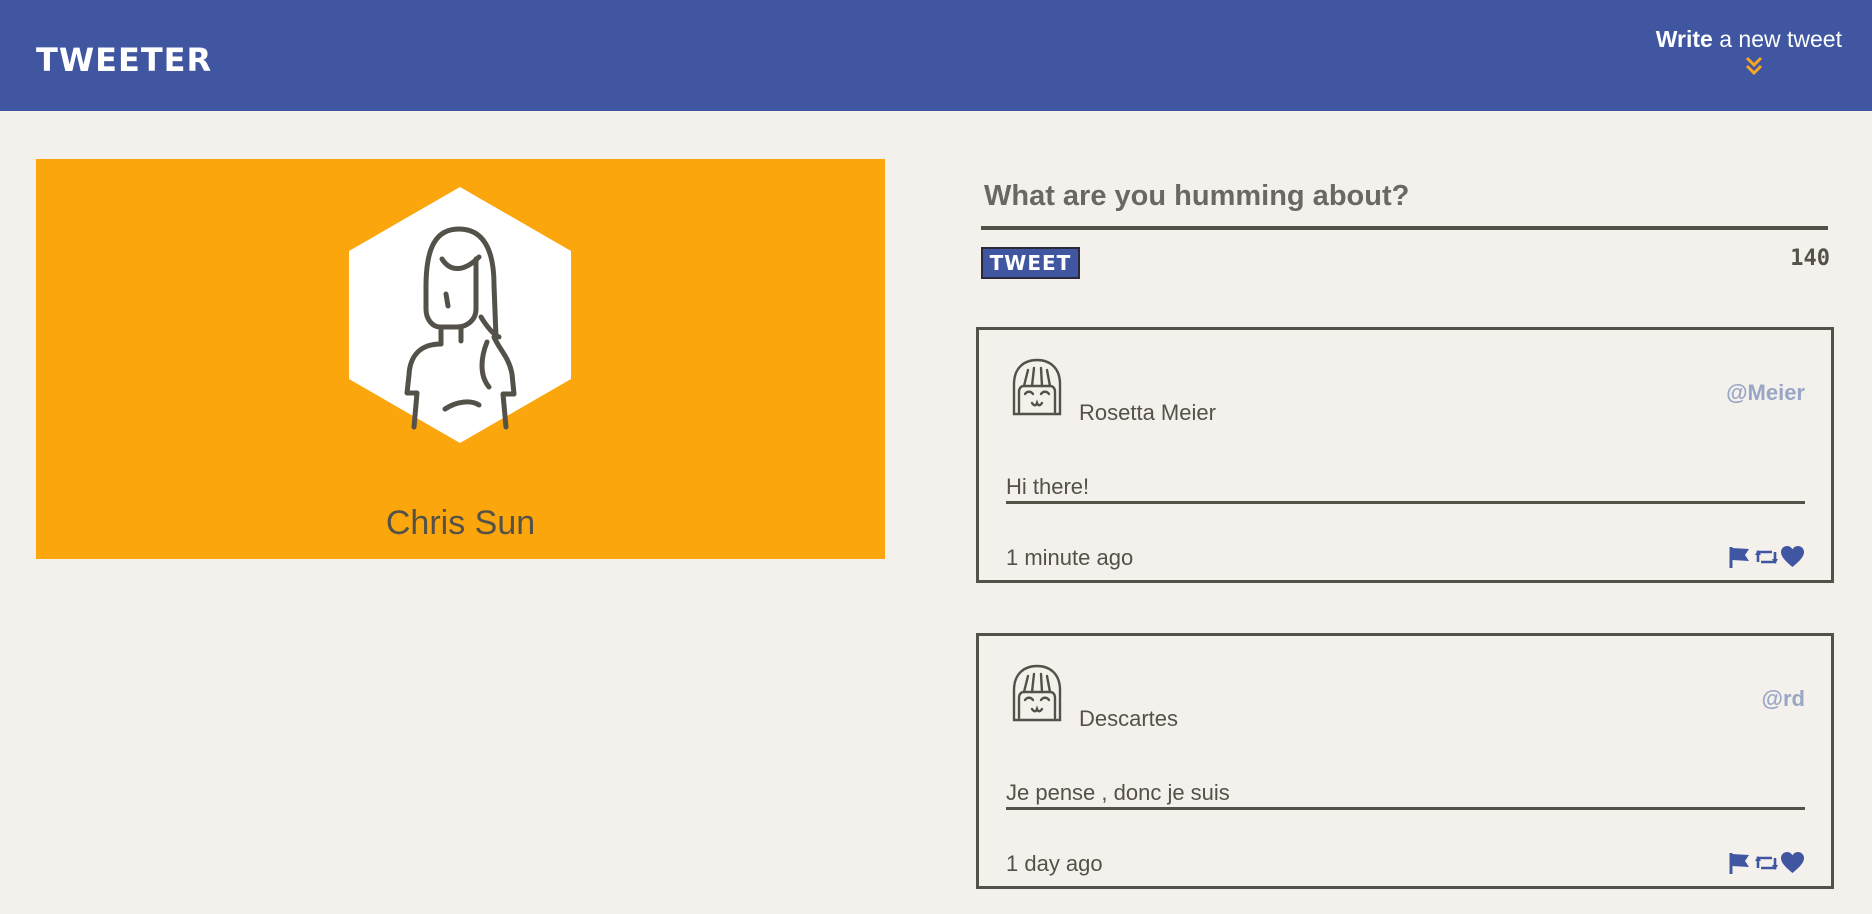  Describe the element at coordinates (1684, 39) in the screenshot. I see `compose-link-bold: Write` at that location.